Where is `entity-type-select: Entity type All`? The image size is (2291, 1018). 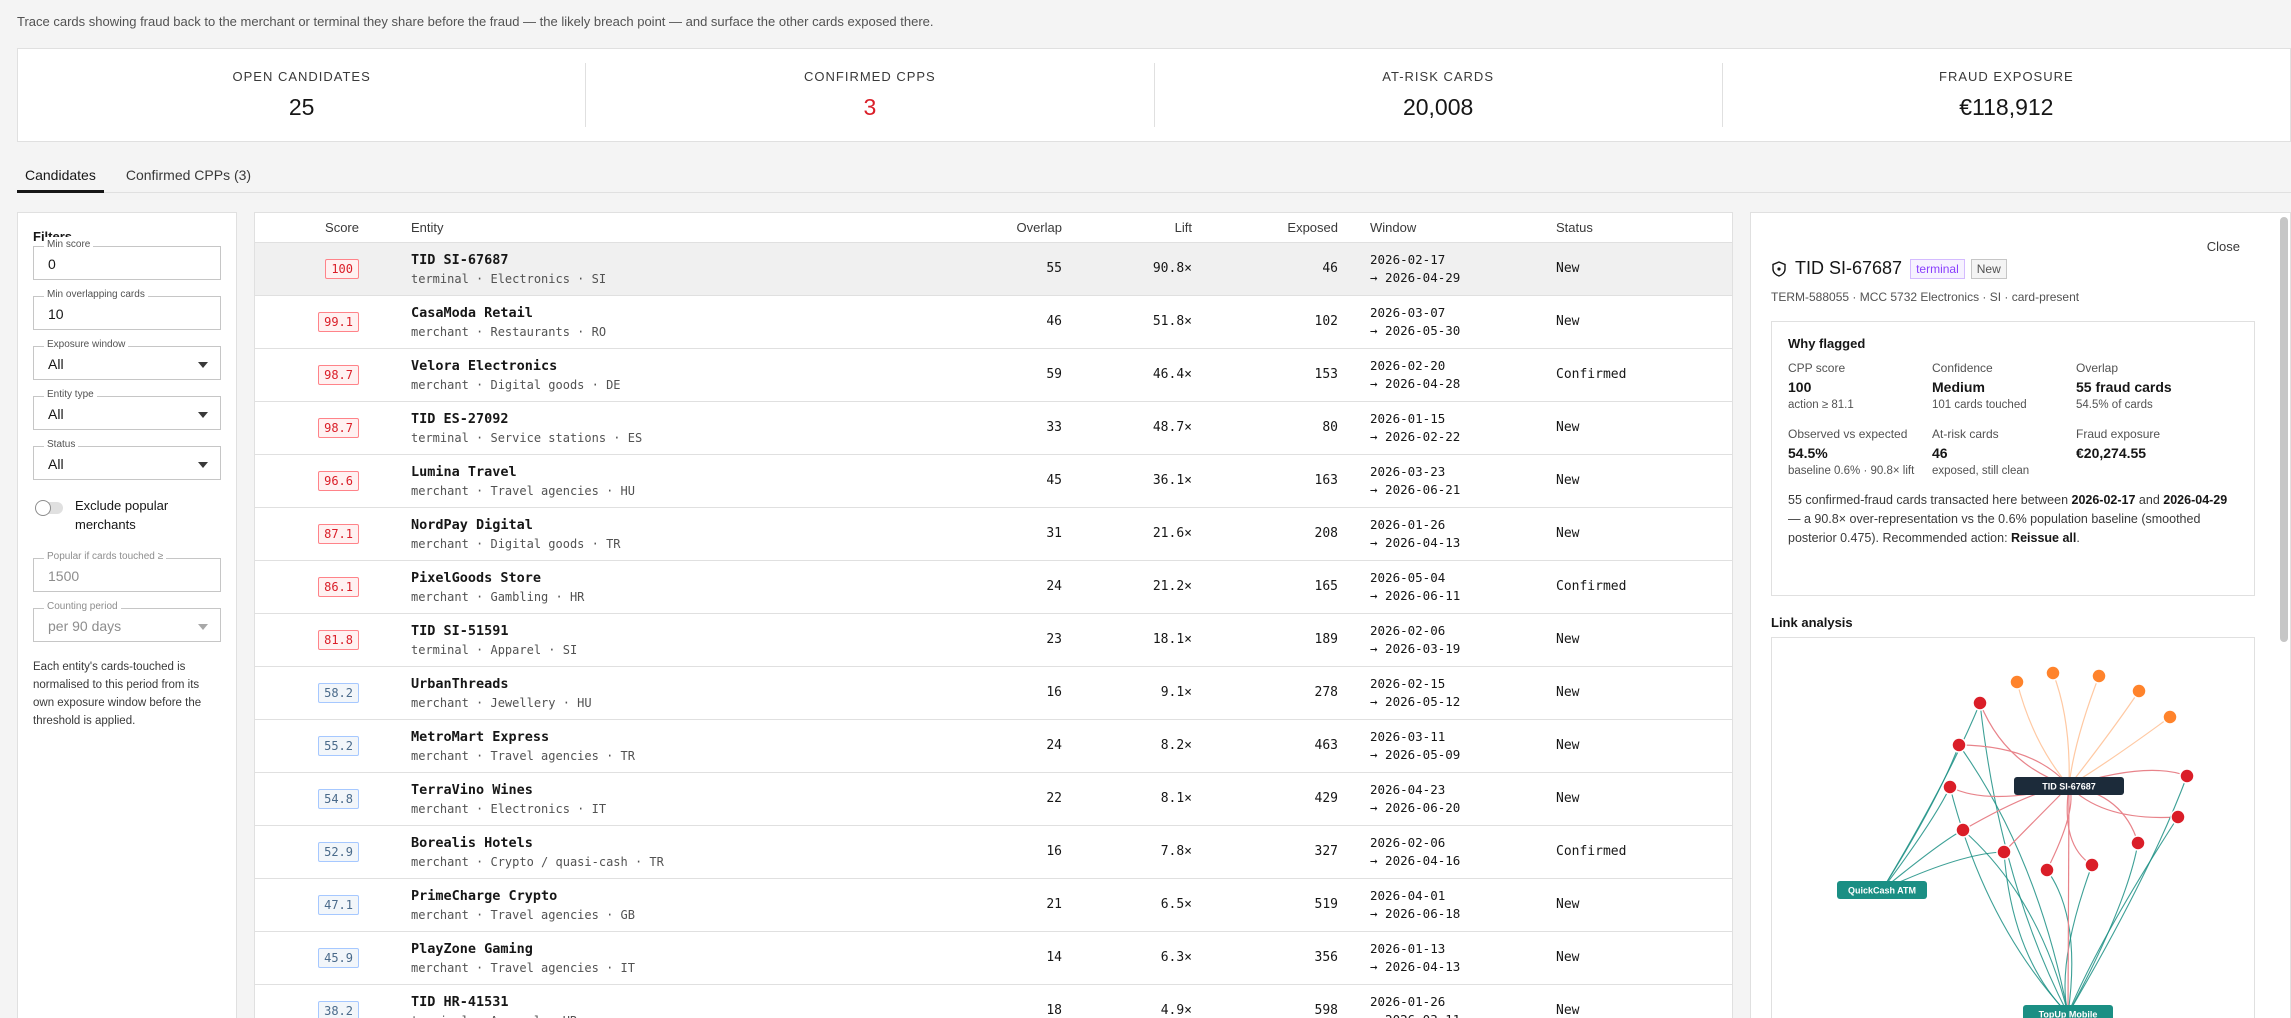 entity-type-select: Entity type All is located at coordinates (127, 408).